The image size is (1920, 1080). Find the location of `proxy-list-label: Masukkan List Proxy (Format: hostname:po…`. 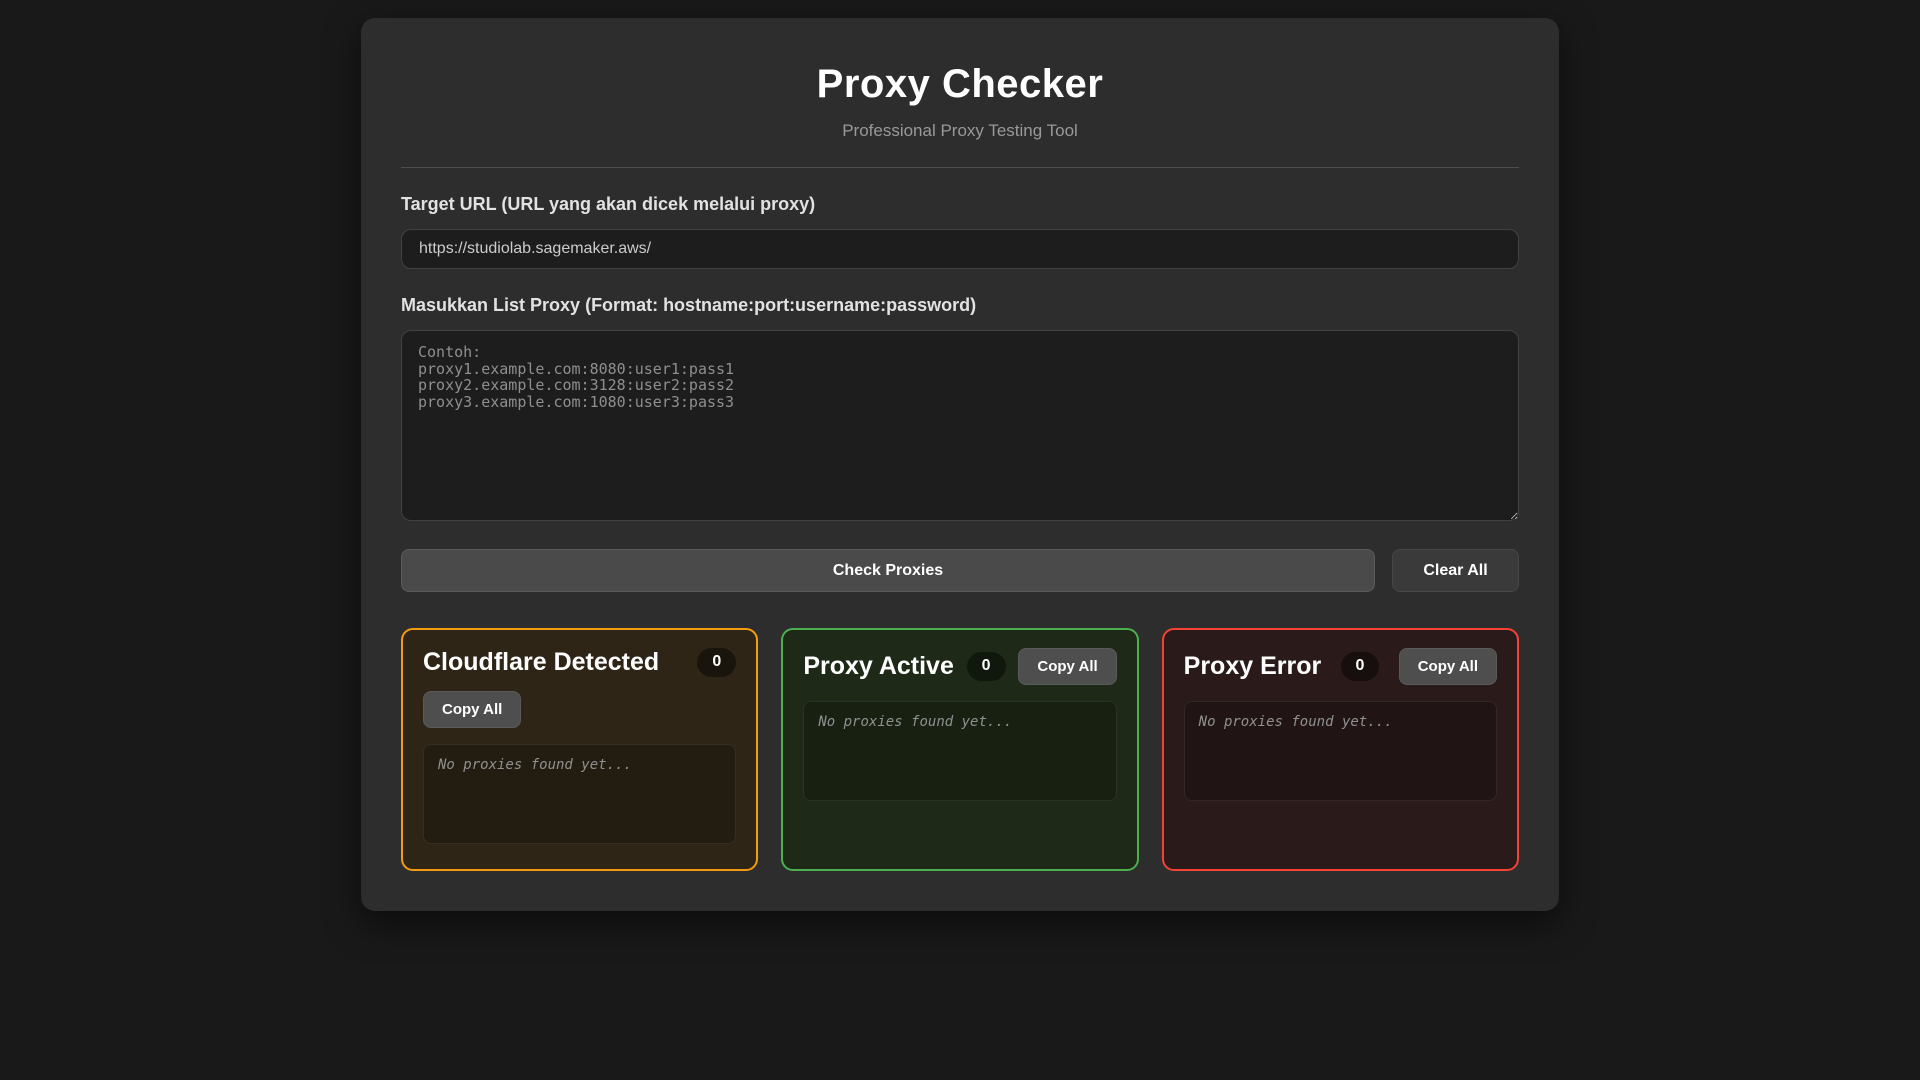

proxy-list-label: Masukkan List Proxy (Format: hostname:po… is located at coordinates (689, 305).